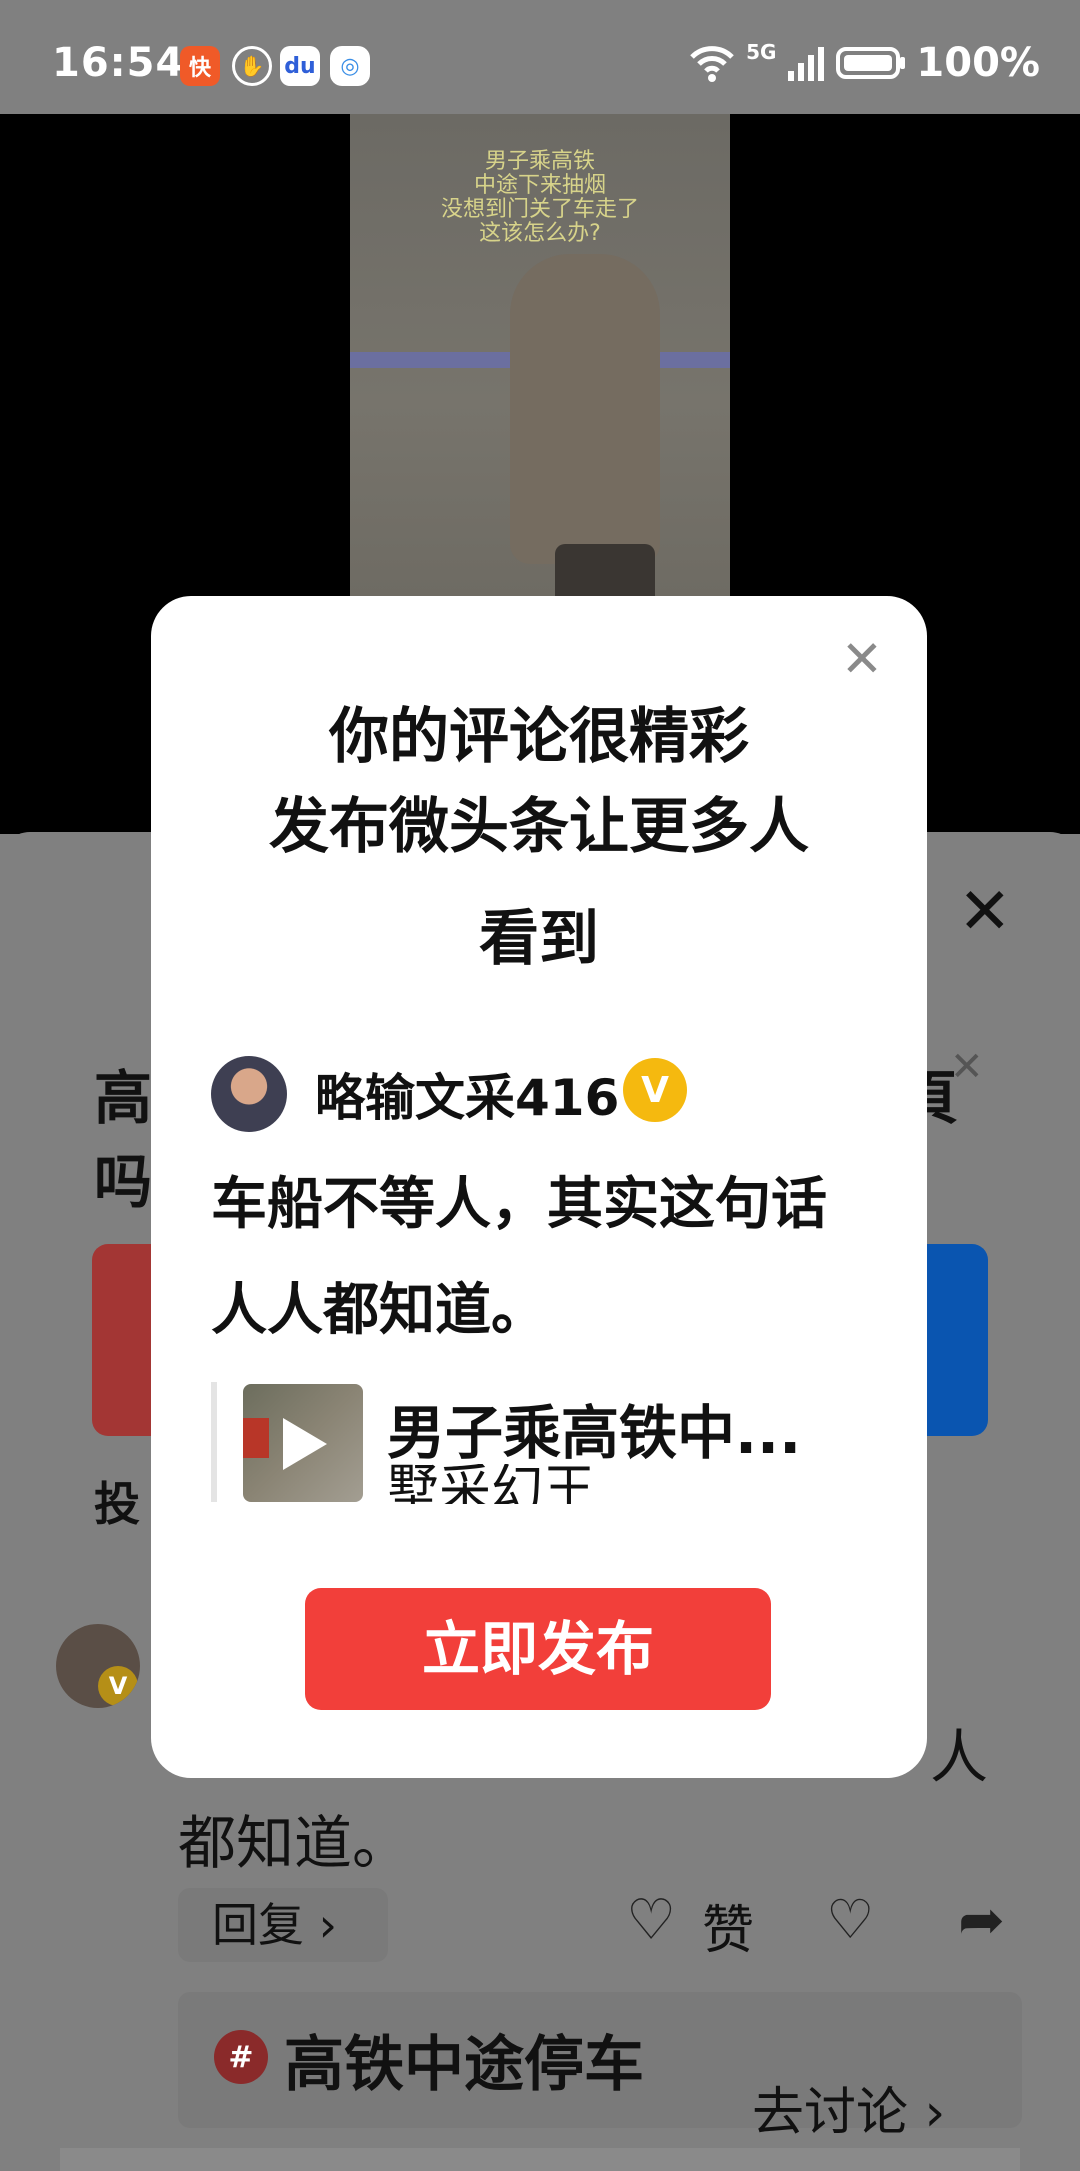 The width and height of the screenshot is (1080, 2171). What do you see at coordinates (350, 66) in the screenshot?
I see `browser-icon: ◎` at bounding box center [350, 66].